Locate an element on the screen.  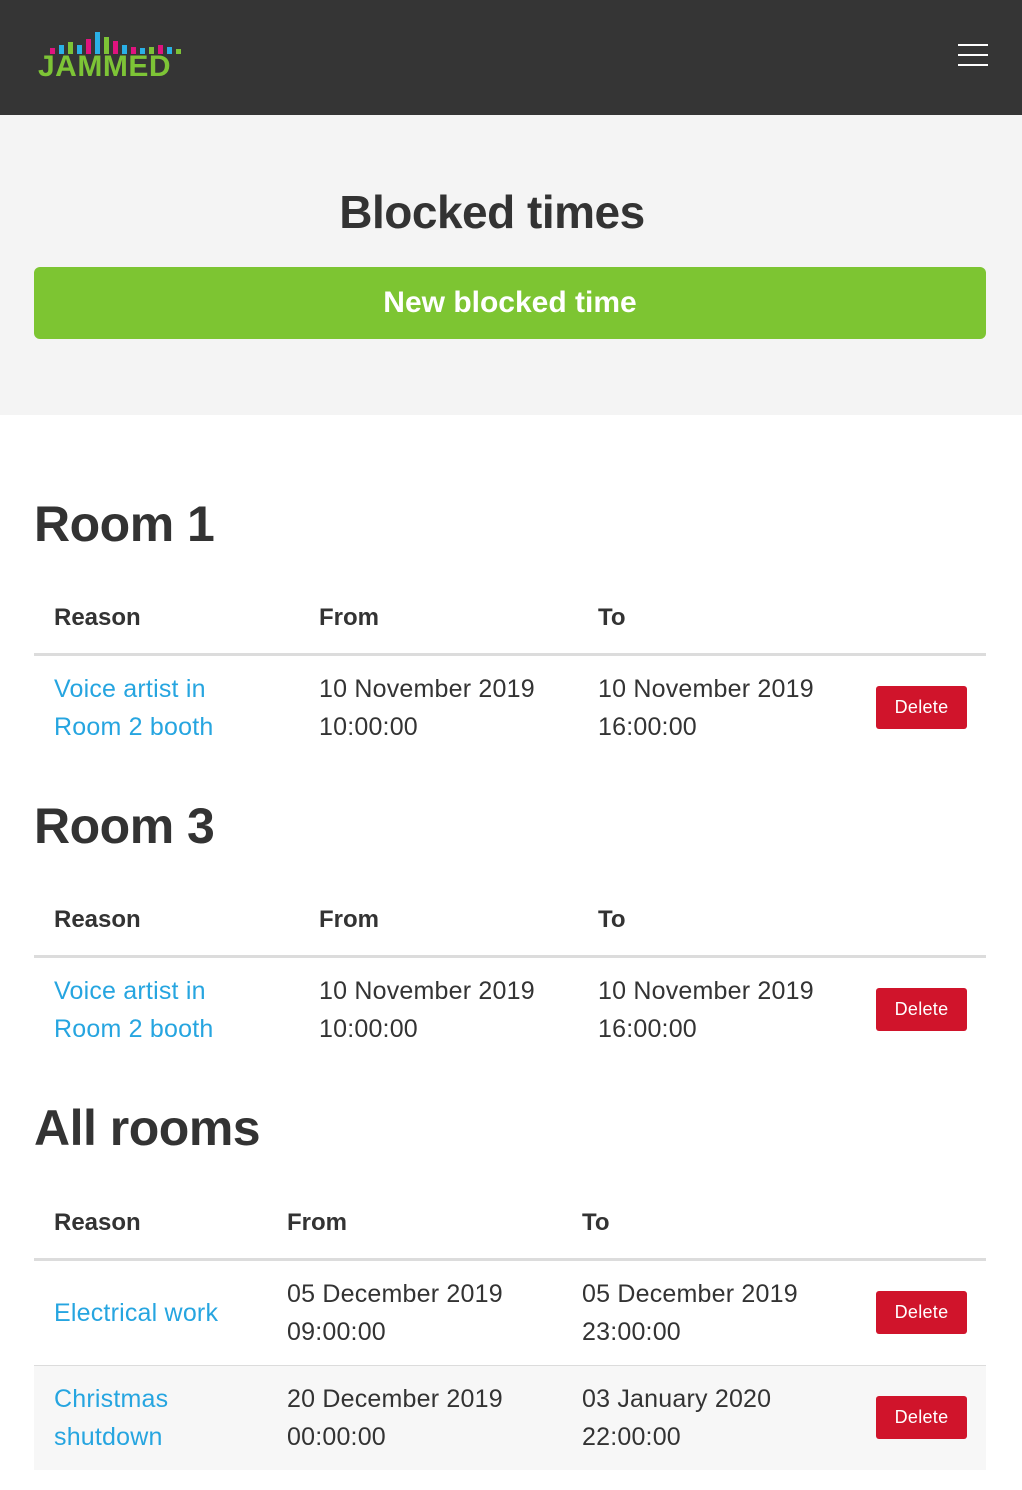
section-title-room-1: Room 1 is located at coordinates (124, 524).